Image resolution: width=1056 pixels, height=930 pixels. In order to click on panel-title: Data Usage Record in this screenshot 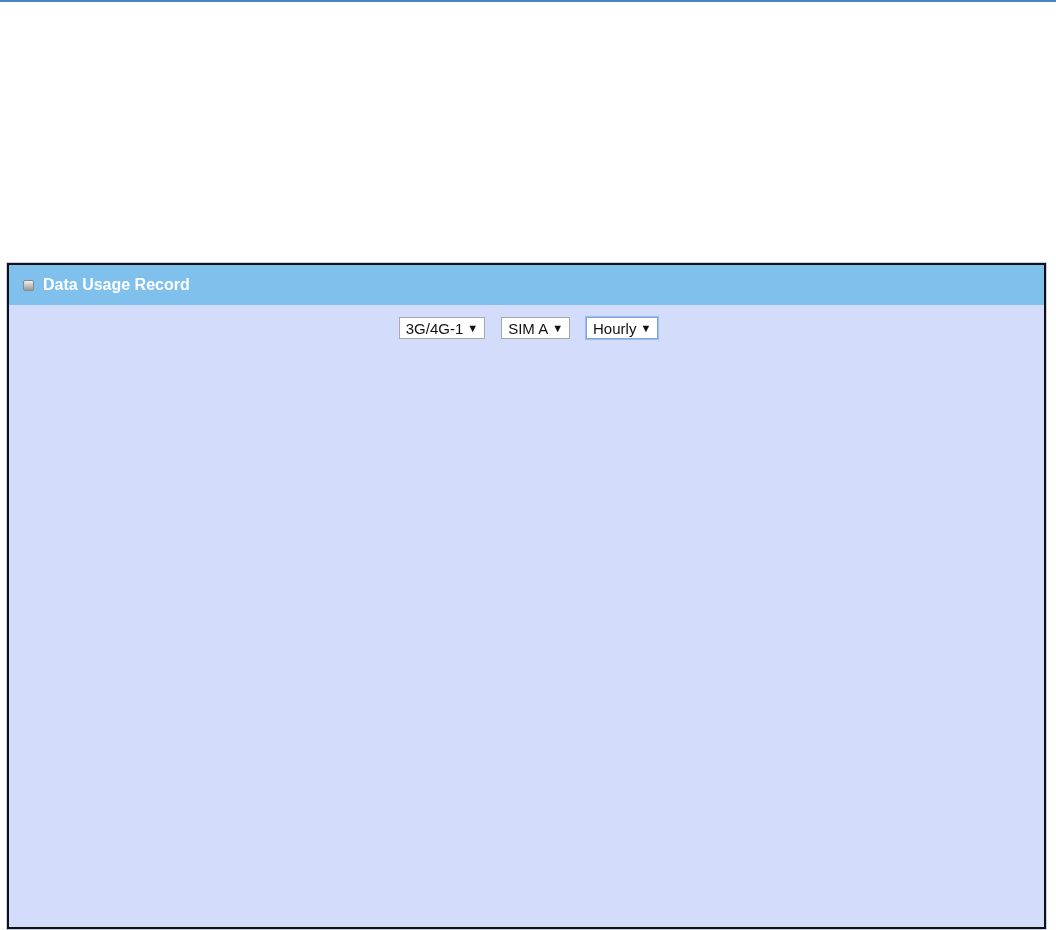, I will do `click(116, 285)`.